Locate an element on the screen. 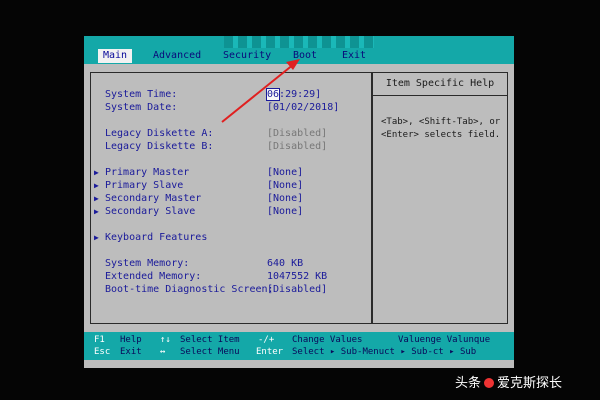 This screenshot has height=400, width=600. watermark-right-text: 爱克斯探长 is located at coordinates (530, 383).